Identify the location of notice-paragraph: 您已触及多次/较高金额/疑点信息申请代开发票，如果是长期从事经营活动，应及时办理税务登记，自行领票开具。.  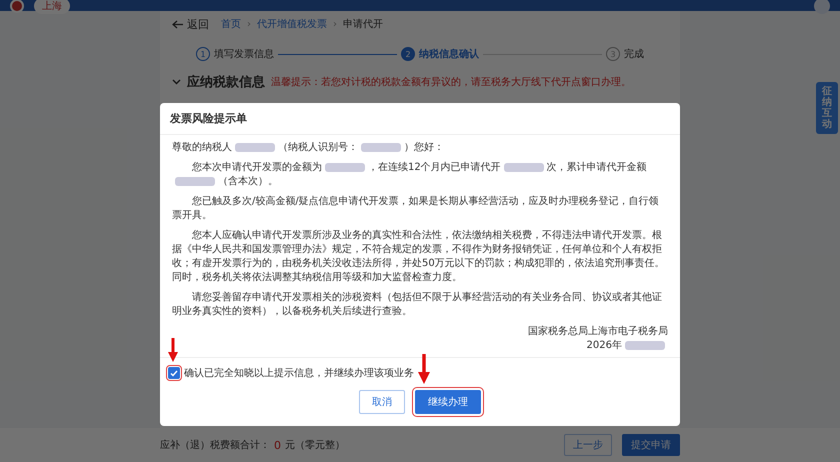
(416, 209).